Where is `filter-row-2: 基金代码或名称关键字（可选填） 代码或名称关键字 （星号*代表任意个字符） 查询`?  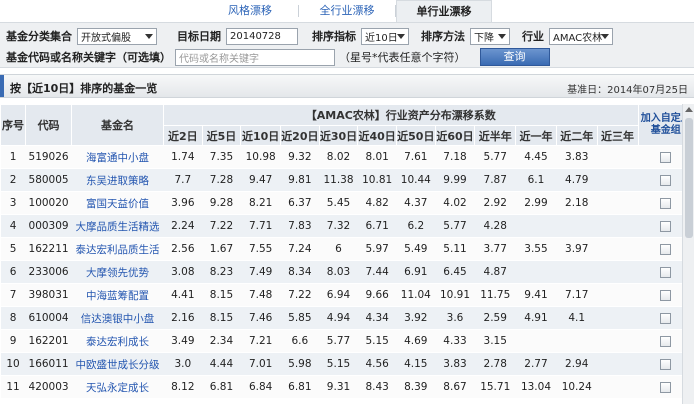
filter-row-2: 基金代码或名称关键字（可选填） 代码或名称关键字 （星号*代表任意个字符） 查询 is located at coordinates (278, 57).